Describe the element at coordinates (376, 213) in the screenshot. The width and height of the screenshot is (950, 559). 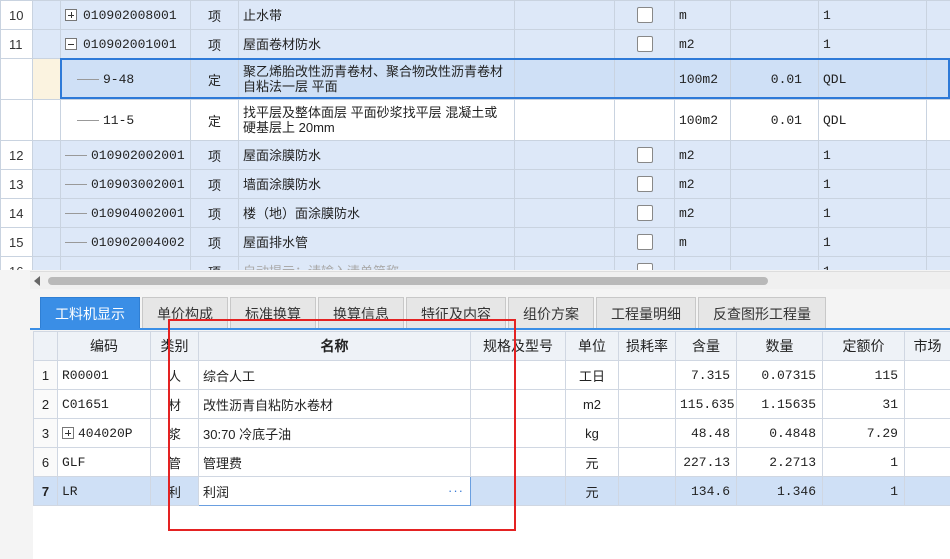
I see `name-cell: 楼（地）面涂膜防水` at that location.